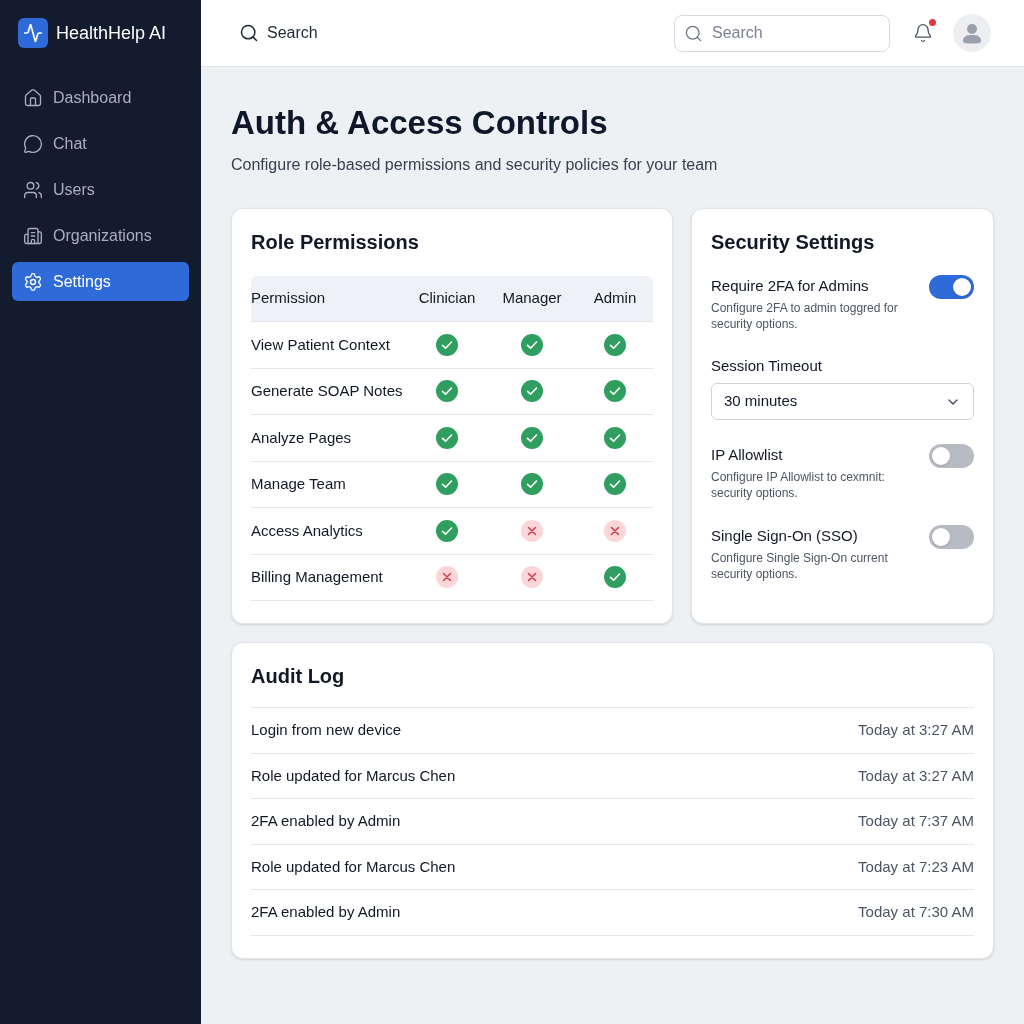 This screenshot has width=1024, height=1024. What do you see at coordinates (747, 455) in the screenshot?
I see `setting-label: IP Allowlist` at bounding box center [747, 455].